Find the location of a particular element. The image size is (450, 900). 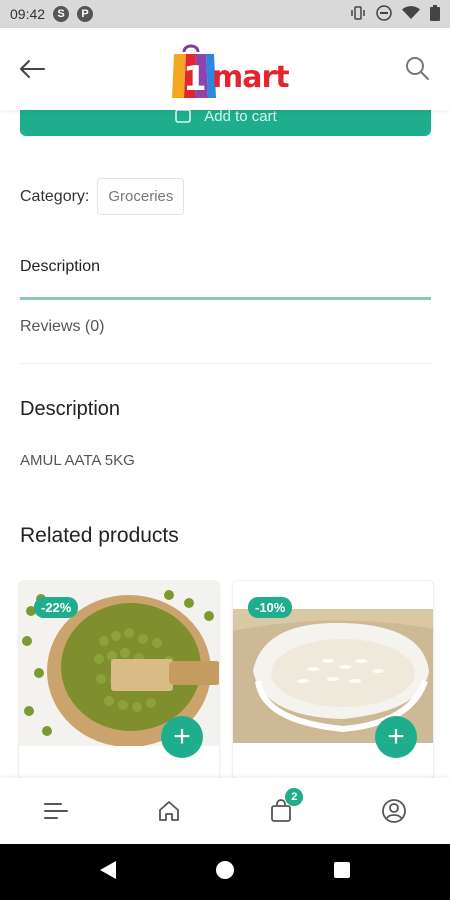

cart-icon: 2 is located at coordinates (285, 807).